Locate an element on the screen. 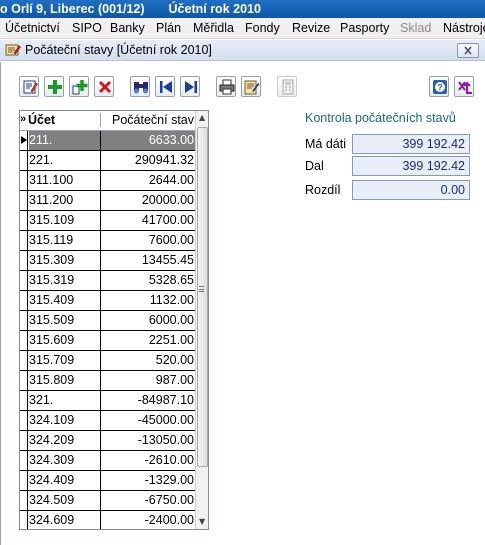 The image size is (485, 545). table-row: 315.509 6000.00 is located at coordinates (108, 321).